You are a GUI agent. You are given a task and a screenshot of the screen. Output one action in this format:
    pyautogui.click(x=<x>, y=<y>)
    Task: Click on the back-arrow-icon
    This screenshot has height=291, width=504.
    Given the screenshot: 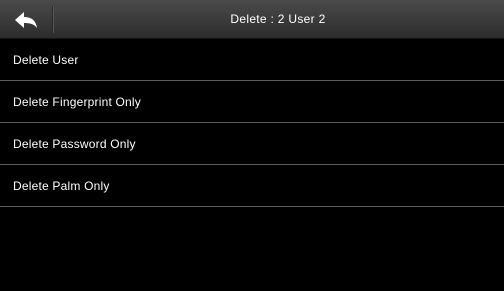 What is the action you would take?
    pyautogui.click(x=26, y=20)
    